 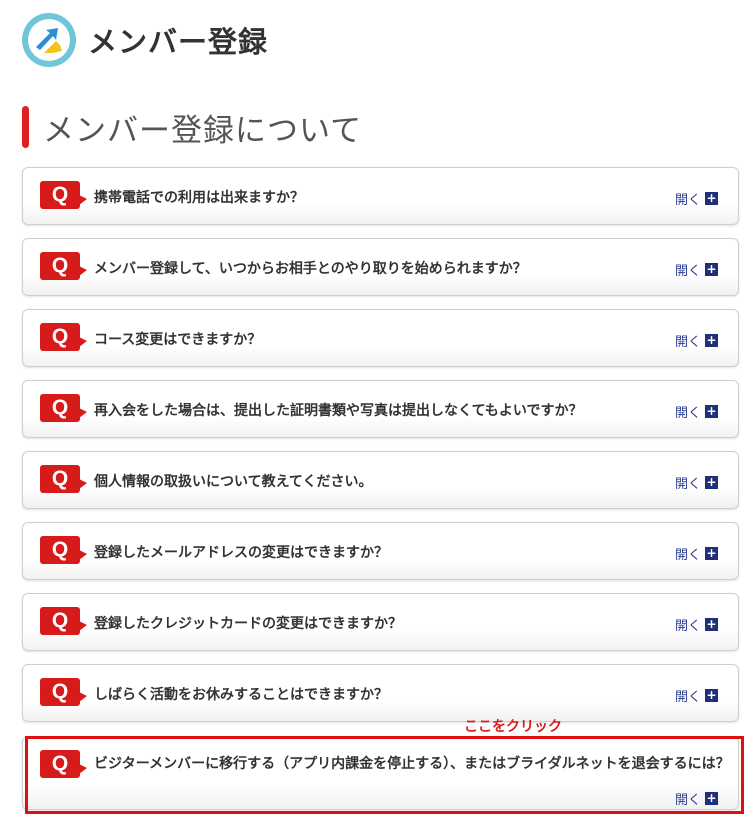 I want to click on faq-item-6: Q 登録したメールアドレスの変更はできますか？ 開く +, so click(x=380, y=551).